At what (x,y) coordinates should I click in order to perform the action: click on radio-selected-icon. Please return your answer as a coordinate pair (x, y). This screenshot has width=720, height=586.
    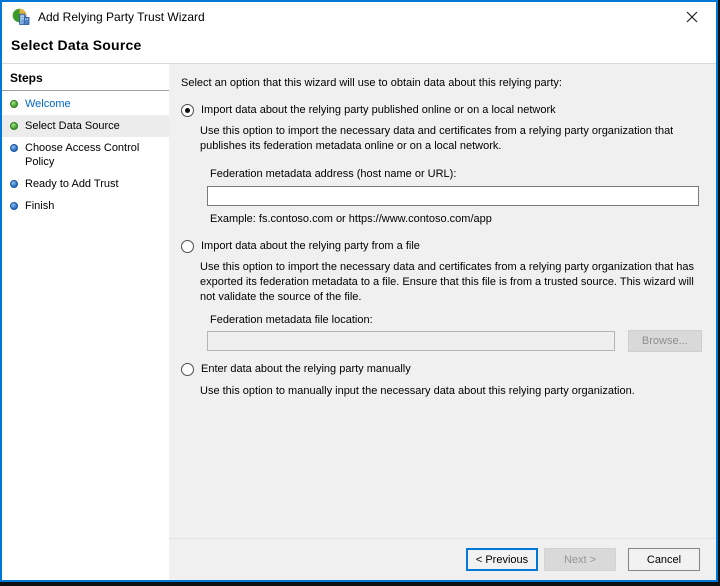
    Looking at the image, I should click on (187, 110).